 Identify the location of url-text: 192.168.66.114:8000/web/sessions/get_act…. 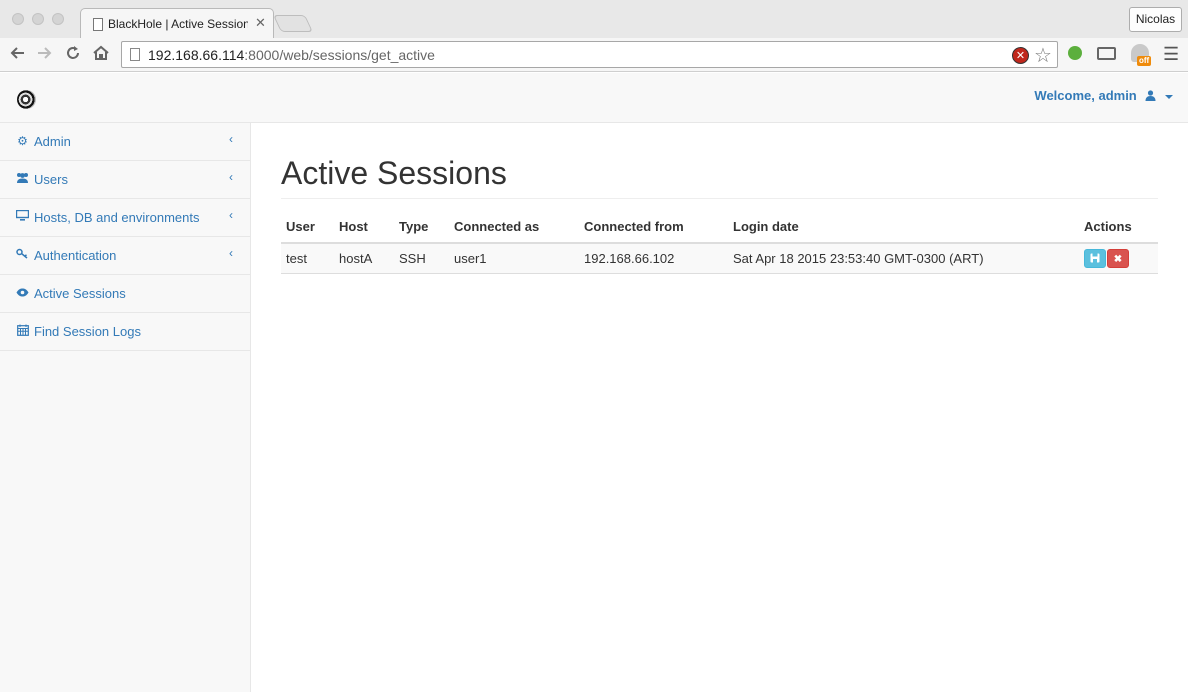
(291, 55).